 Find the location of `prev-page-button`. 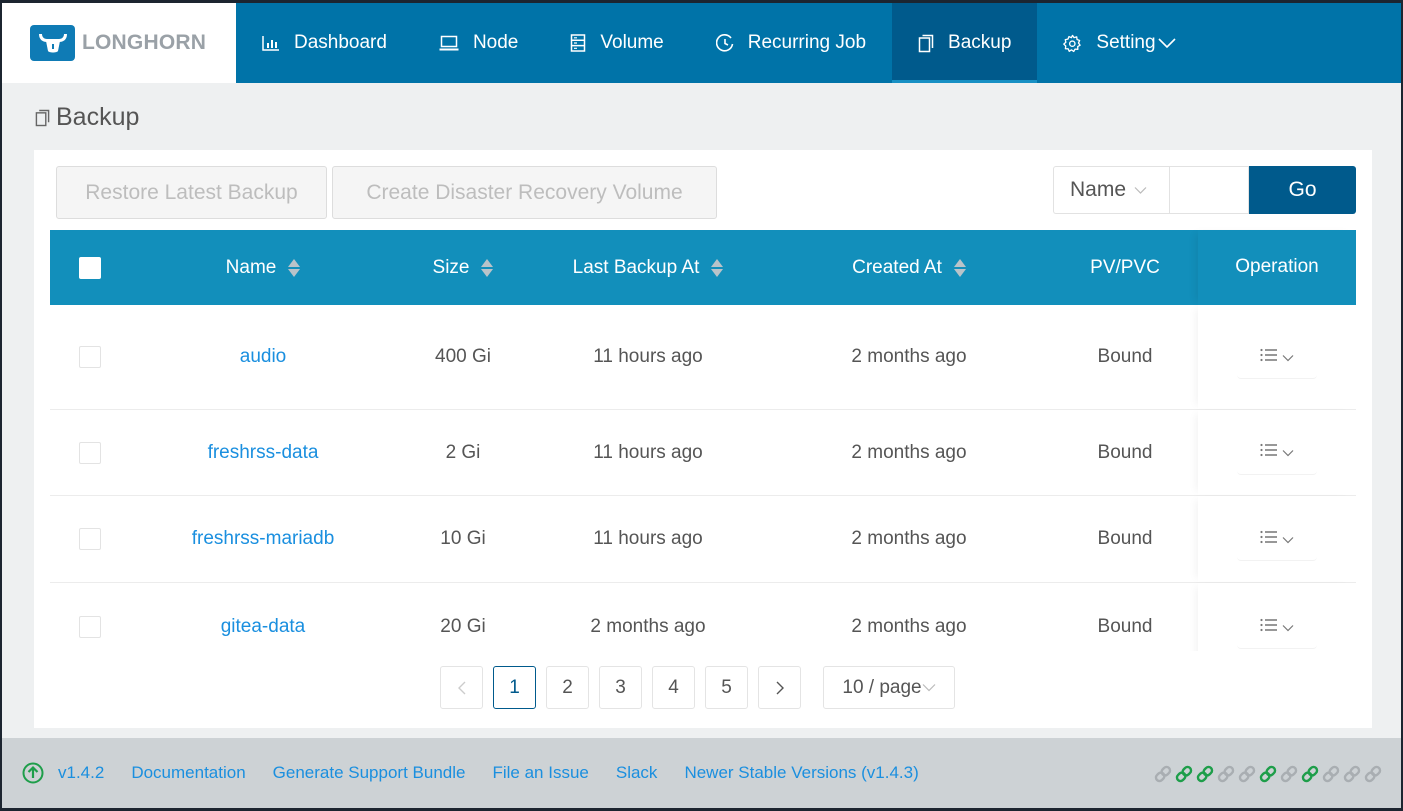

prev-page-button is located at coordinates (461, 687).